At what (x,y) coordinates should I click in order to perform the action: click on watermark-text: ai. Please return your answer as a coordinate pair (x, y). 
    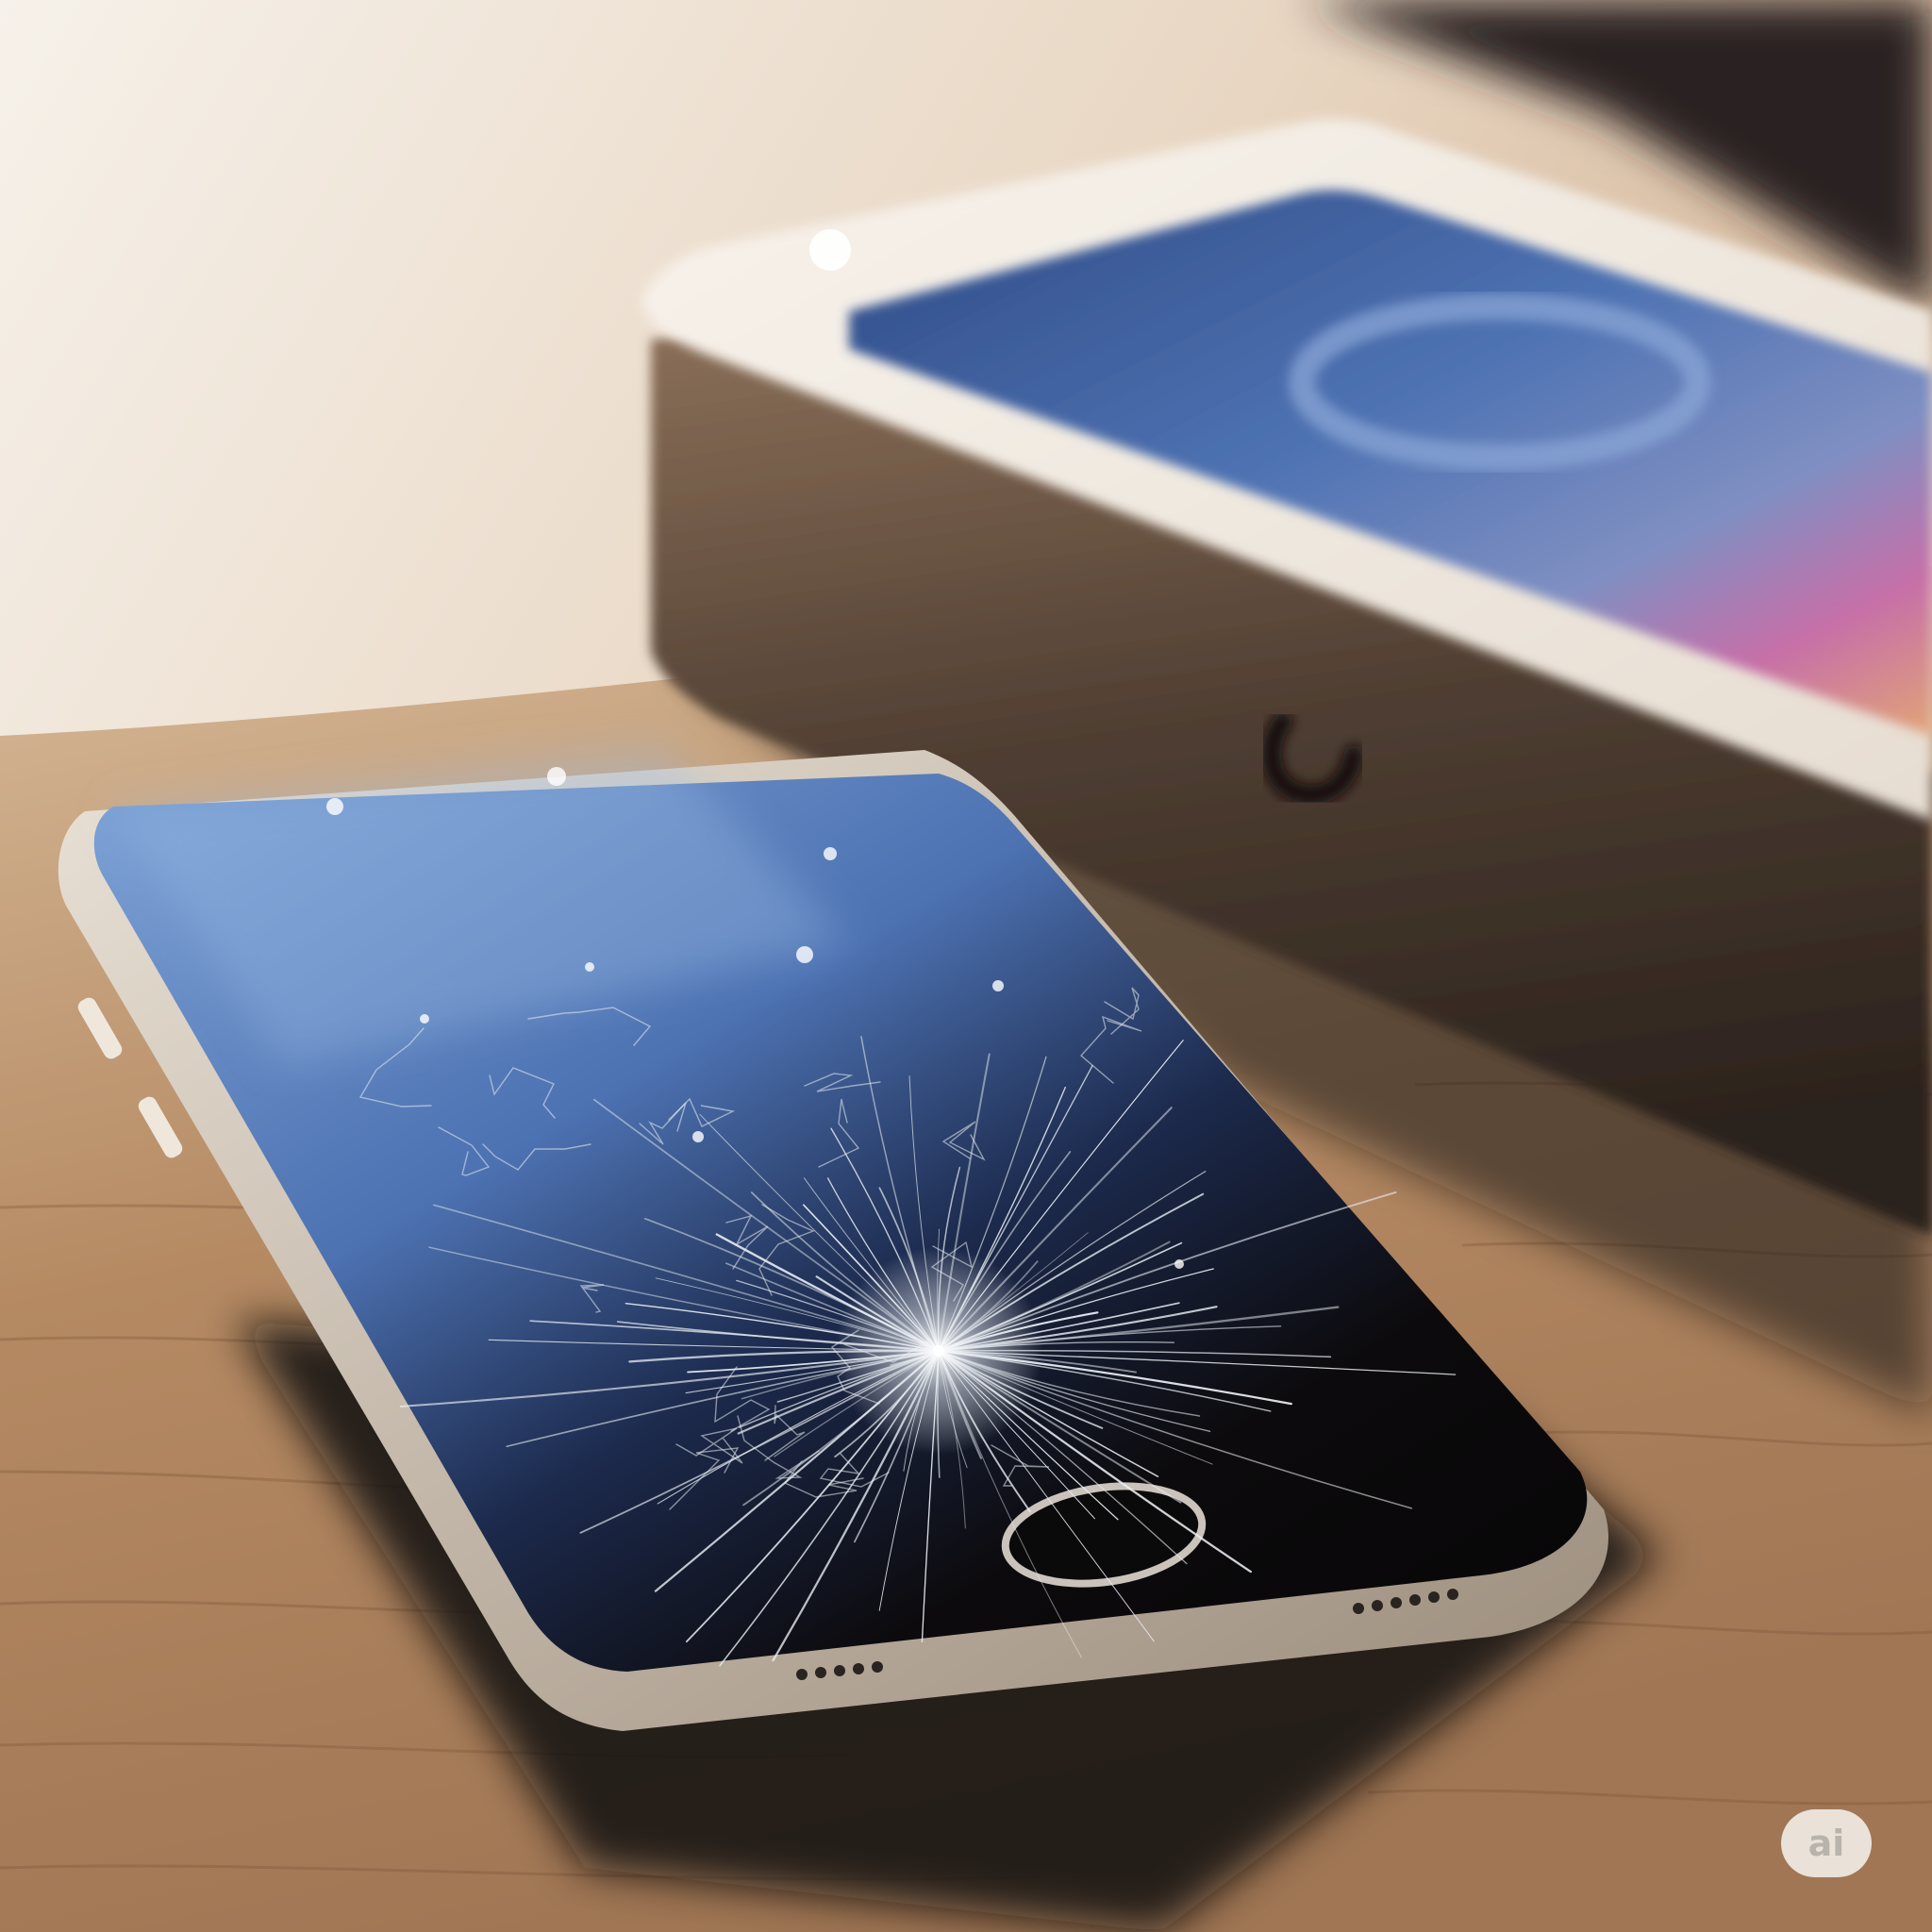
    Looking at the image, I should click on (1826, 1844).